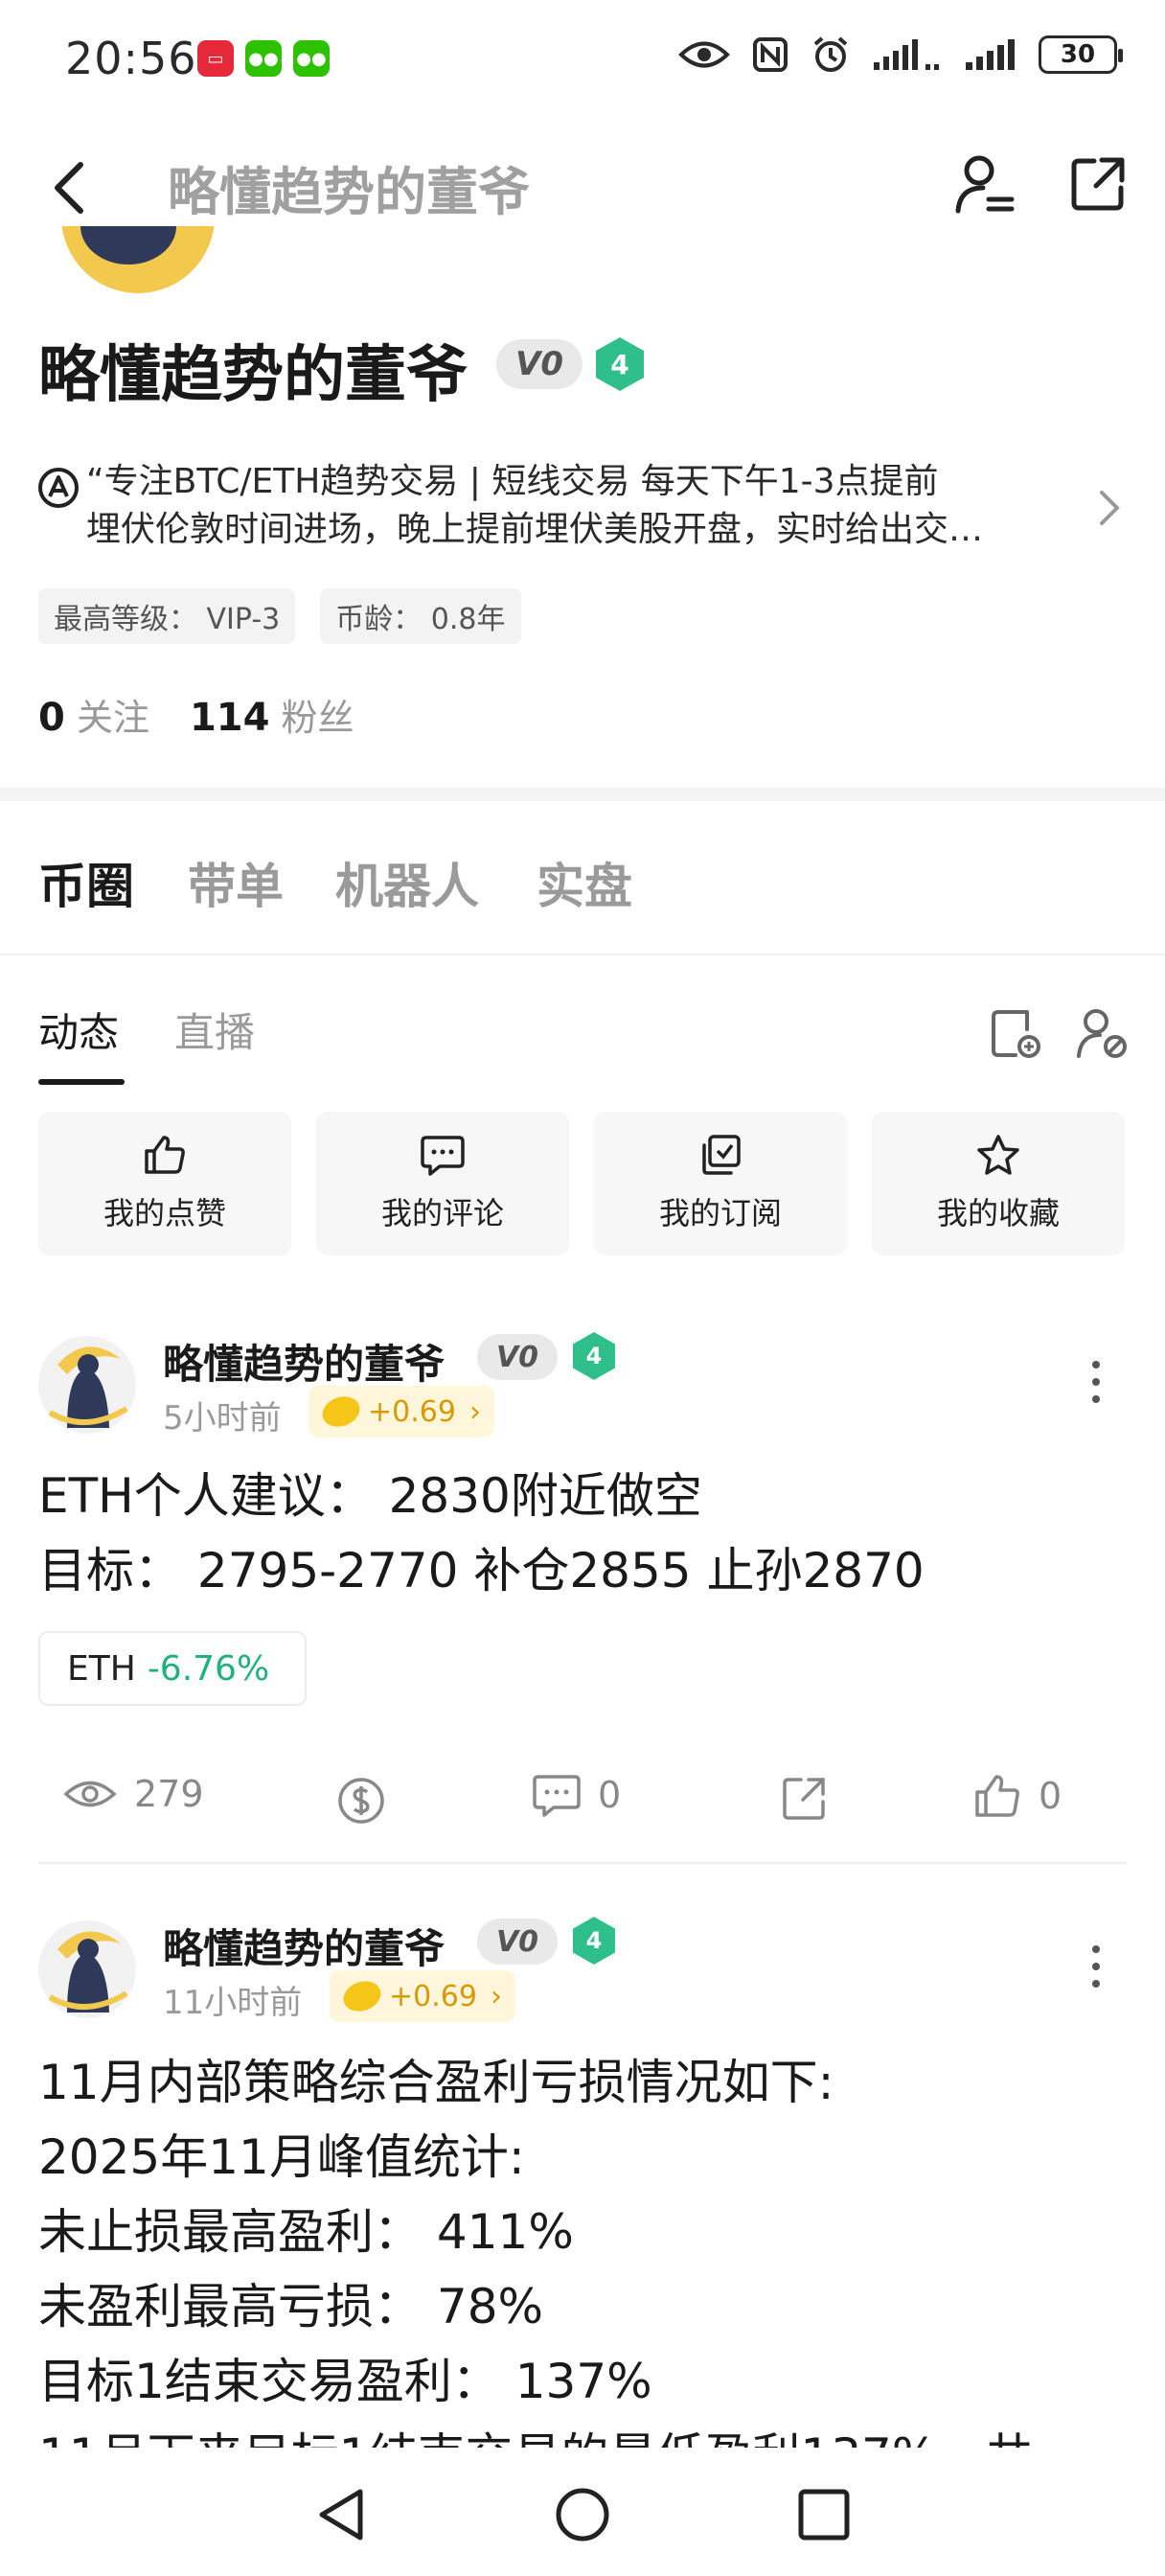 The height and width of the screenshot is (2576, 1165). What do you see at coordinates (985, 185) in the screenshot?
I see `user-settings-icon` at bounding box center [985, 185].